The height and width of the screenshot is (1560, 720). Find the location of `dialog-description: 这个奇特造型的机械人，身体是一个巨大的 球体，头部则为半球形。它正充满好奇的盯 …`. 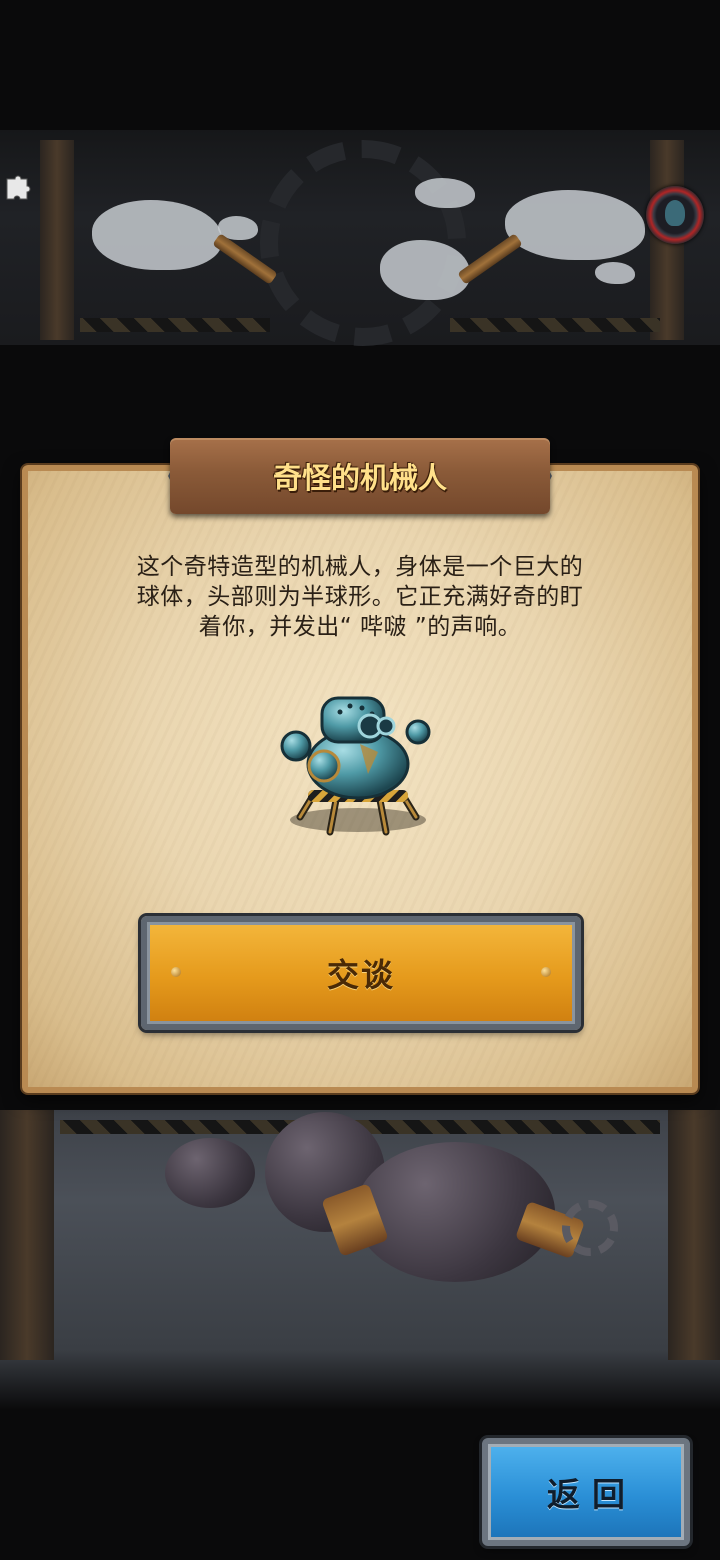

dialog-description: 这个奇特造型的机械人，身体是一个巨大的 球体，头部则为半球形。它正充满好奇的盯 … is located at coordinates (360, 597).